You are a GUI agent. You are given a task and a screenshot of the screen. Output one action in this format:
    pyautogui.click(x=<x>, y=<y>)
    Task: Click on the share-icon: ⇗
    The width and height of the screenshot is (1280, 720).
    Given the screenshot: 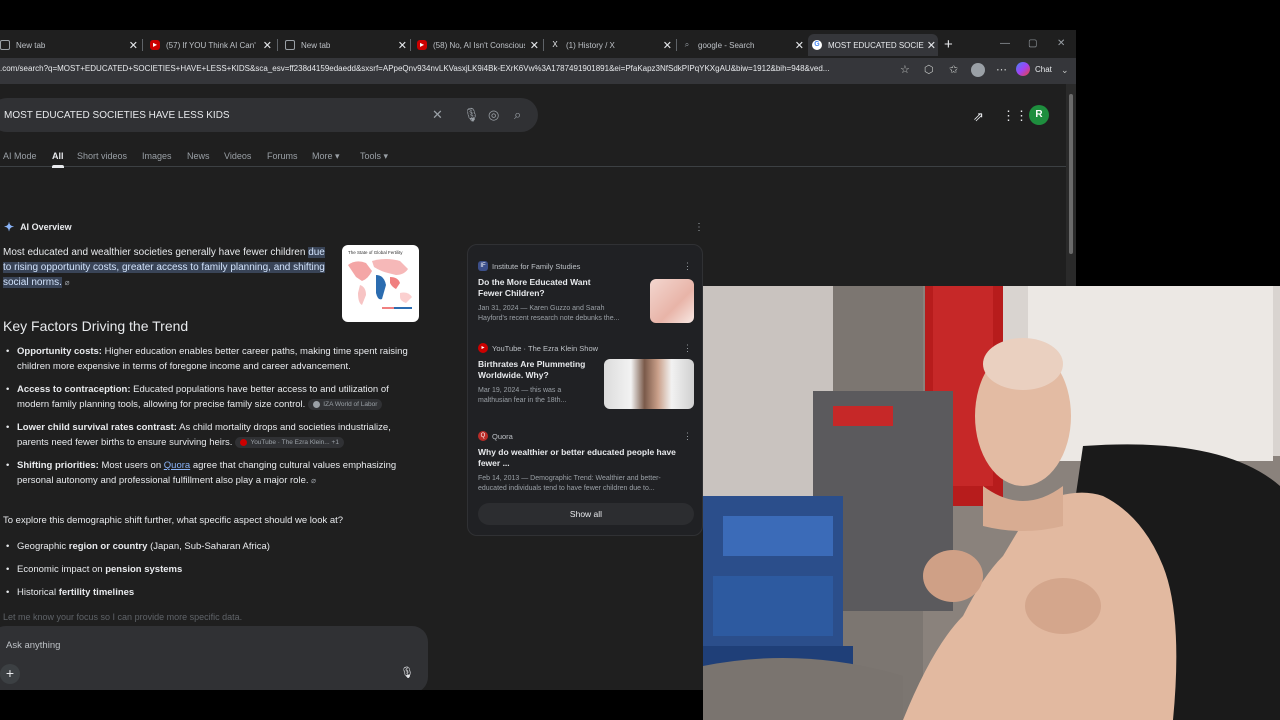 What is the action you would take?
    pyautogui.click(x=978, y=117)
    